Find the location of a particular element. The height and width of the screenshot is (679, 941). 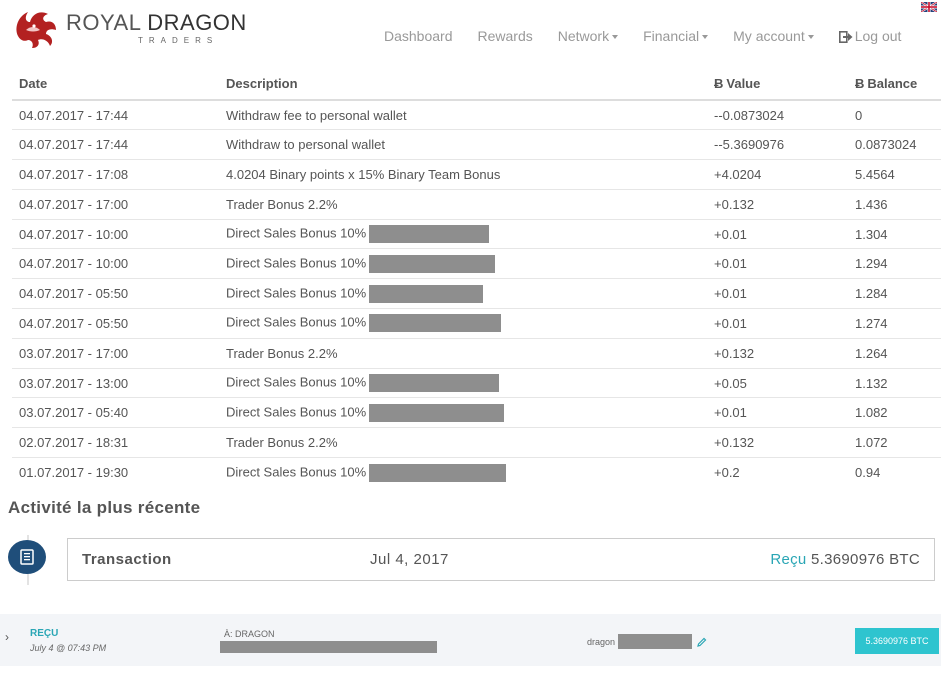

cell-balance: 1.436 is located at coordinates (894, 204).